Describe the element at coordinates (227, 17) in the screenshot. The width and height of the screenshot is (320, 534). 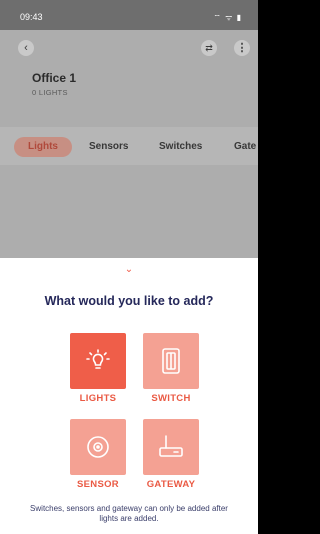
I see `status-icons: ⌔ ᯤ ▮` at that location.